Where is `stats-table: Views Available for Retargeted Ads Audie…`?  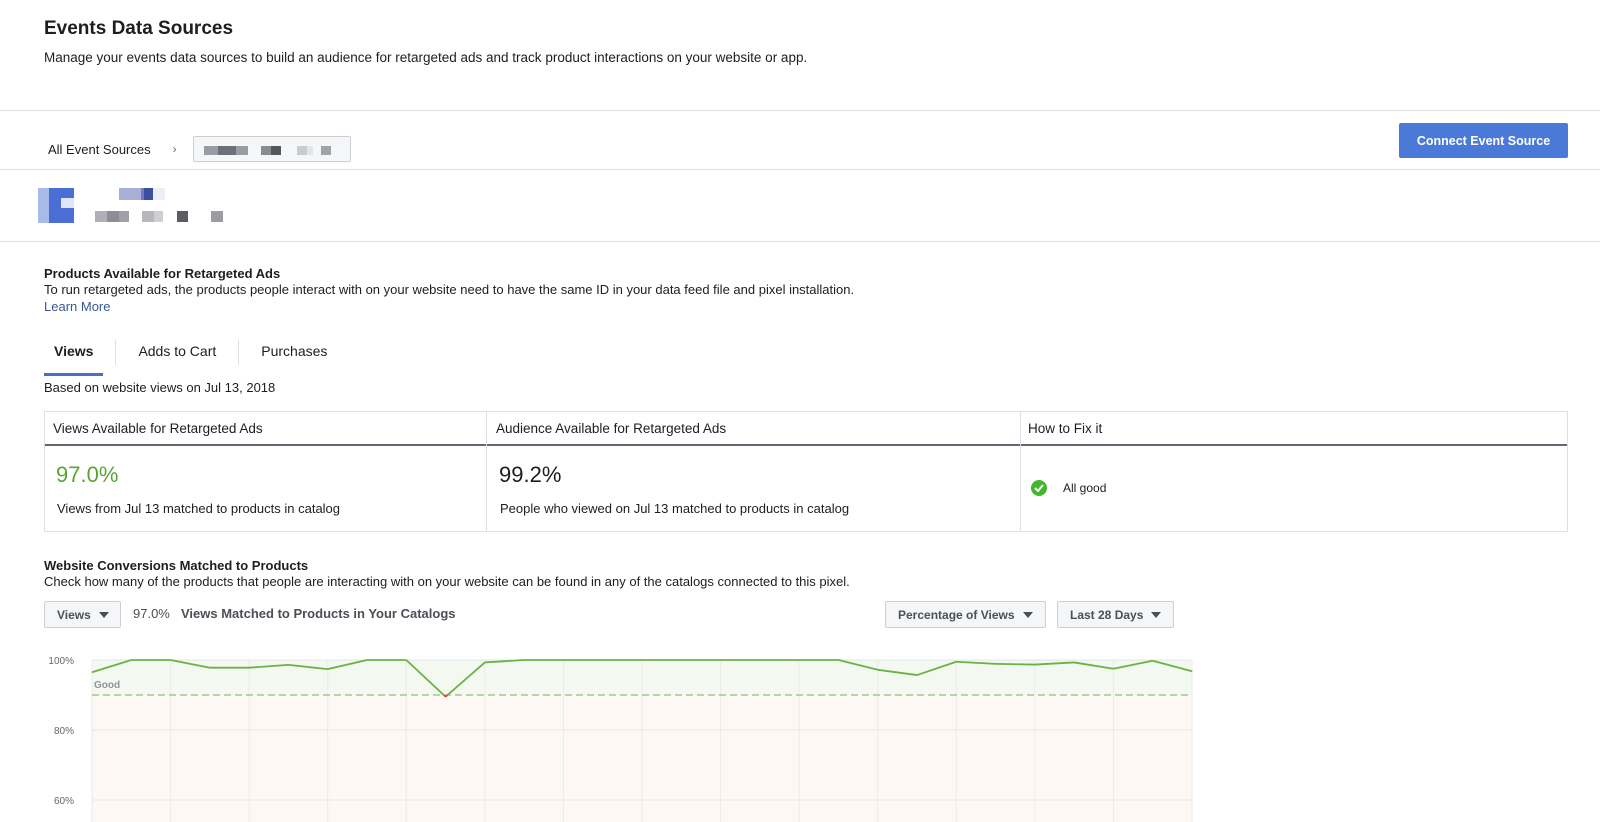
stats-table: Views Available for Retargeted Ads Audie… is located at coordinates (806, 471).